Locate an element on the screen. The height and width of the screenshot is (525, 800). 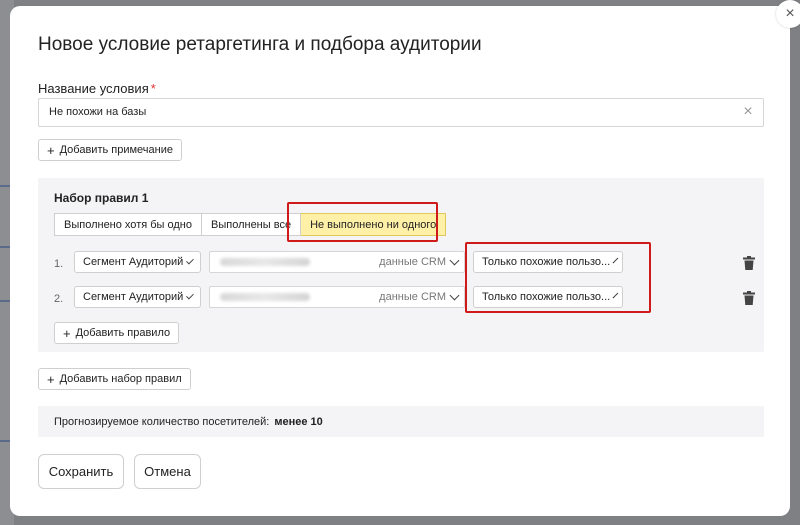
add-rule-label: Добавить правило is located at coordinates (123, 333).